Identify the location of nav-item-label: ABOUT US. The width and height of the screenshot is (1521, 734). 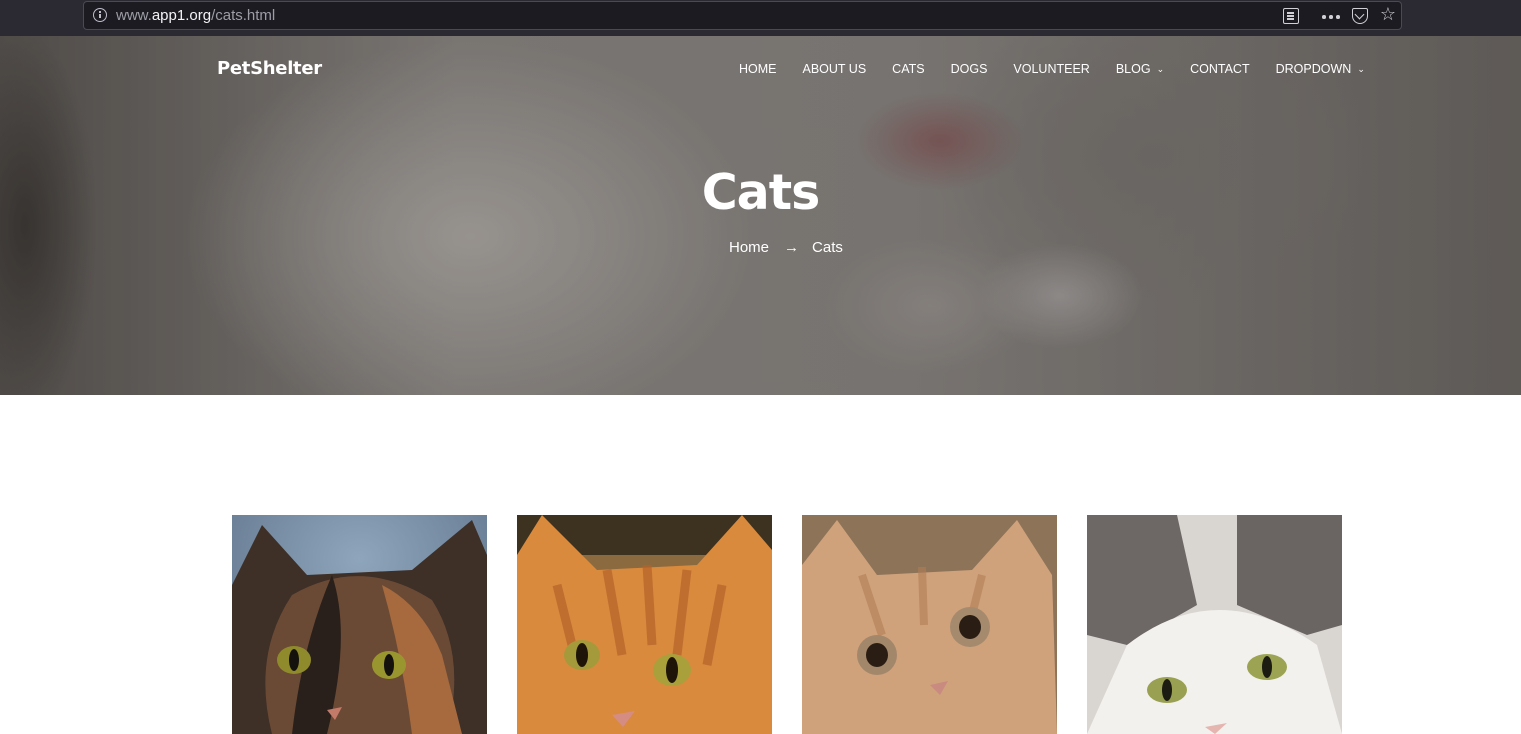
(834, 69).